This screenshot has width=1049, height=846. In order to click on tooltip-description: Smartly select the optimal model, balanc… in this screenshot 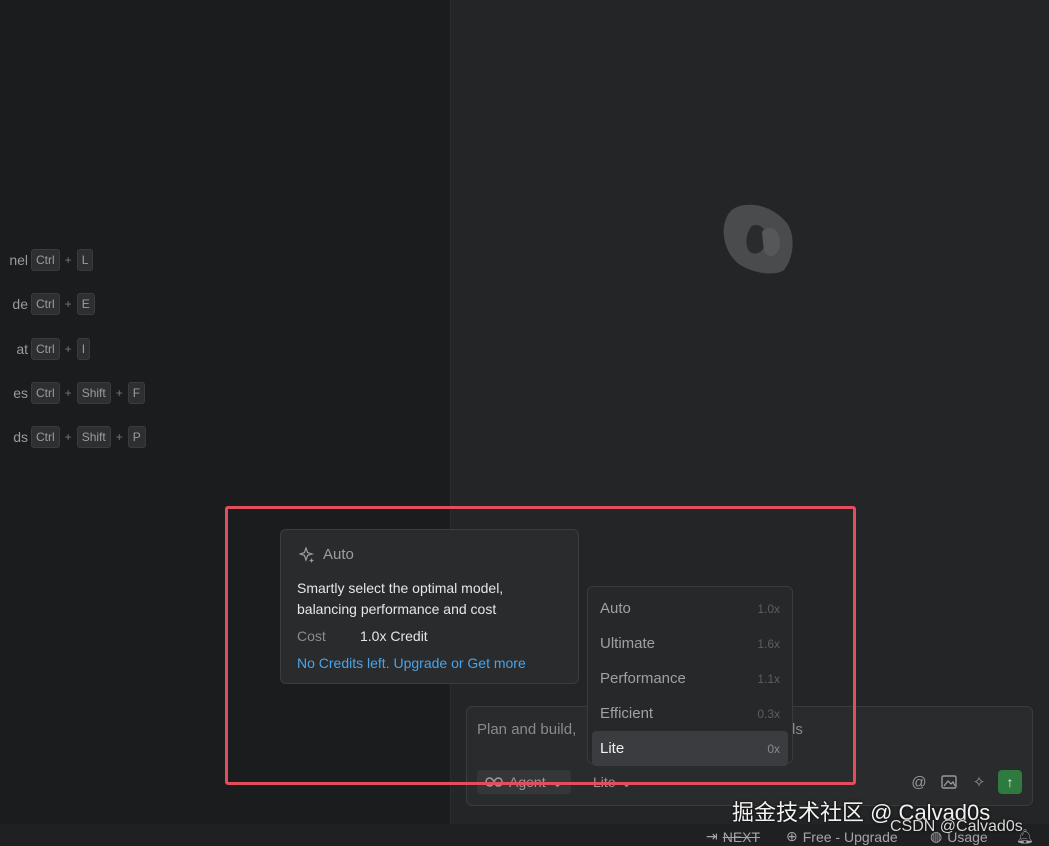, I will do `click(400, 598)`.